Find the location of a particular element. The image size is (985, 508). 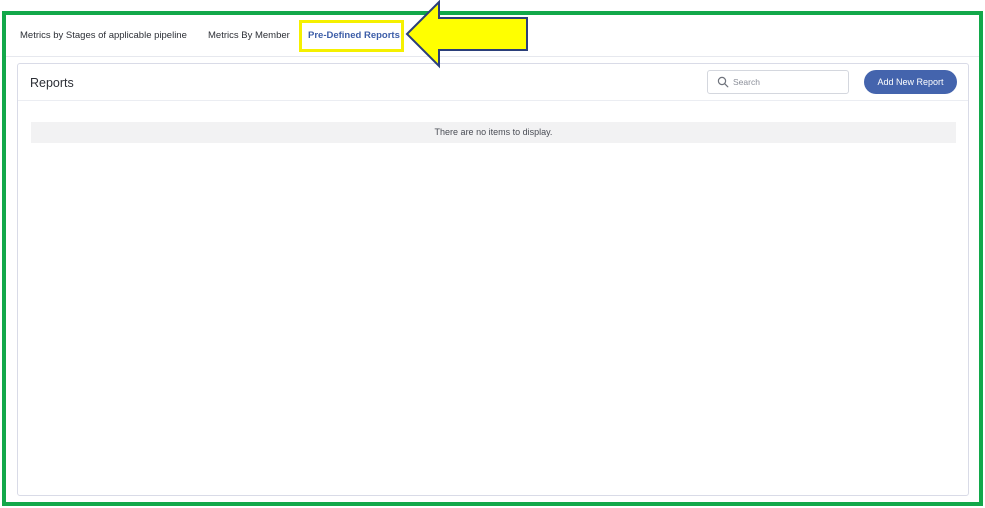

search-box is located at coordinates (778, 82).